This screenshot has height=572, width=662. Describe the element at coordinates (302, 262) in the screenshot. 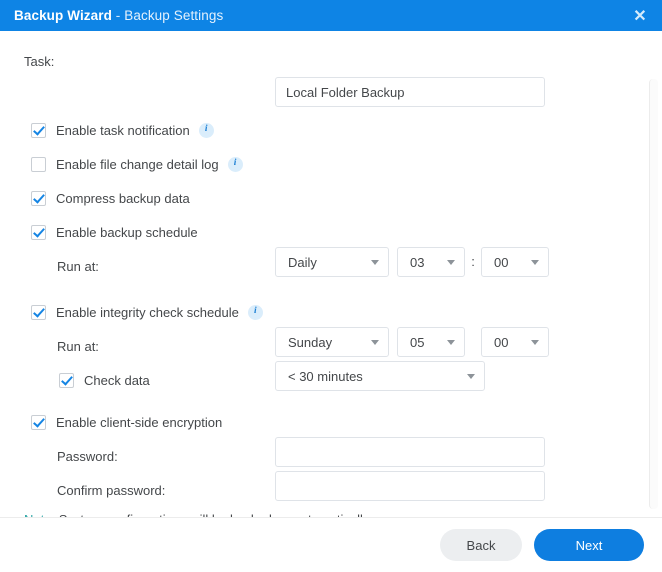

I see `backup-frequency-value: Daily` at that location.